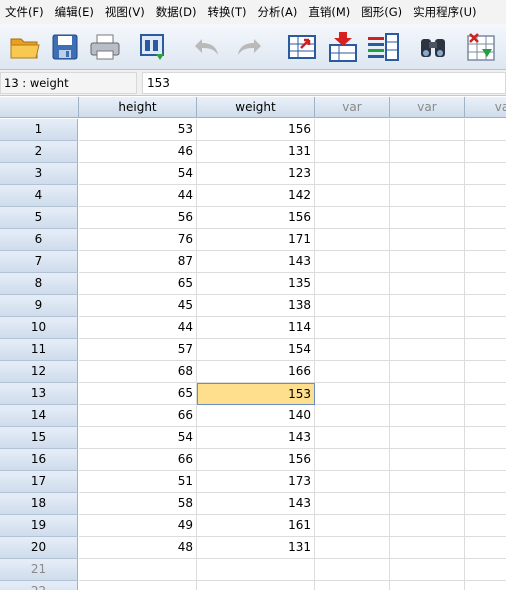  What do you see at coordinates (138, 306) in the screenshot?
I see `cell-height: 45` at bounding box center [138, 306].